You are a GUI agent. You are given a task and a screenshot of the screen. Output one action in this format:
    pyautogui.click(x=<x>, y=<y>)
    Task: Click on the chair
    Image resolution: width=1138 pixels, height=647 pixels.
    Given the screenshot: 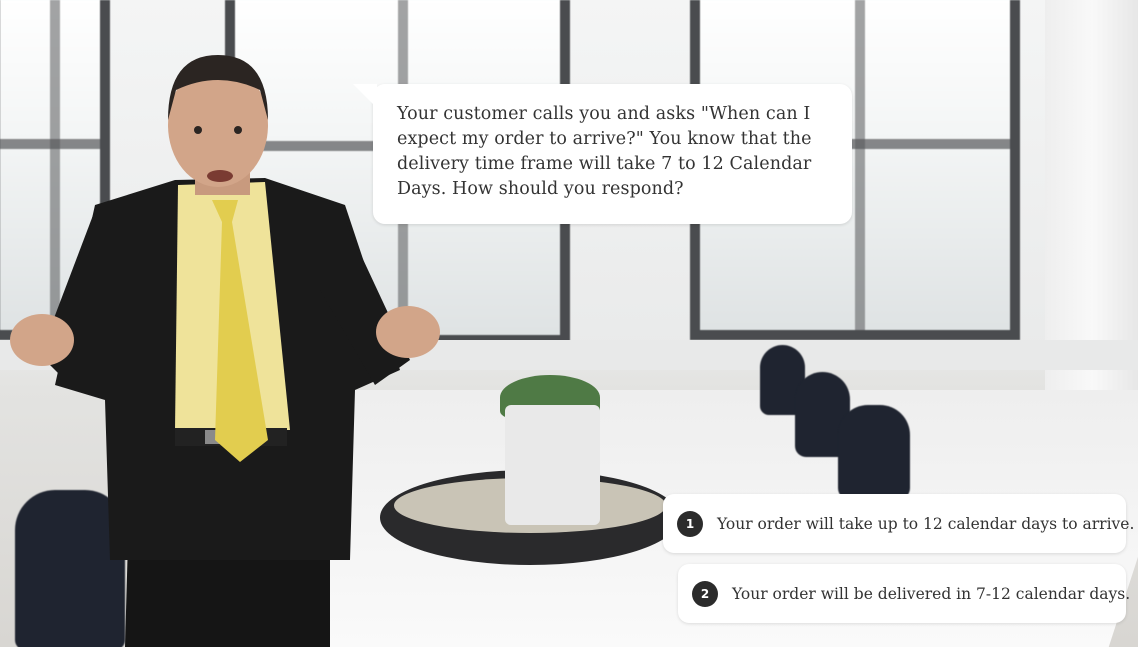 What is the action you would take?
    pyautogui.click(x=874, y=452)
    